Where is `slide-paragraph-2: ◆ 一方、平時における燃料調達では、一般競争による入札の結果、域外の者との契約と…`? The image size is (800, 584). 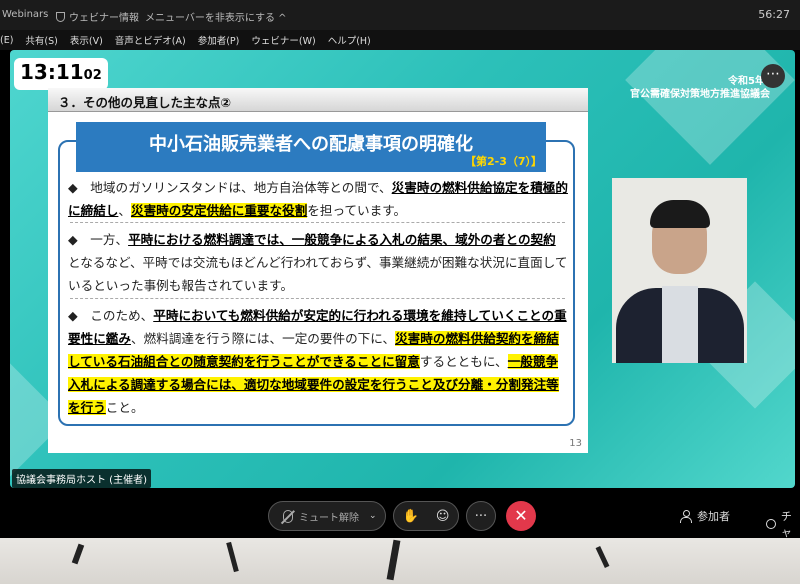
slide-paragraph-2: ◆ 一方、平時における燃料調達では、一般競争による入札の結果、域外の者との契約と… is located at coordinates (318, 262).